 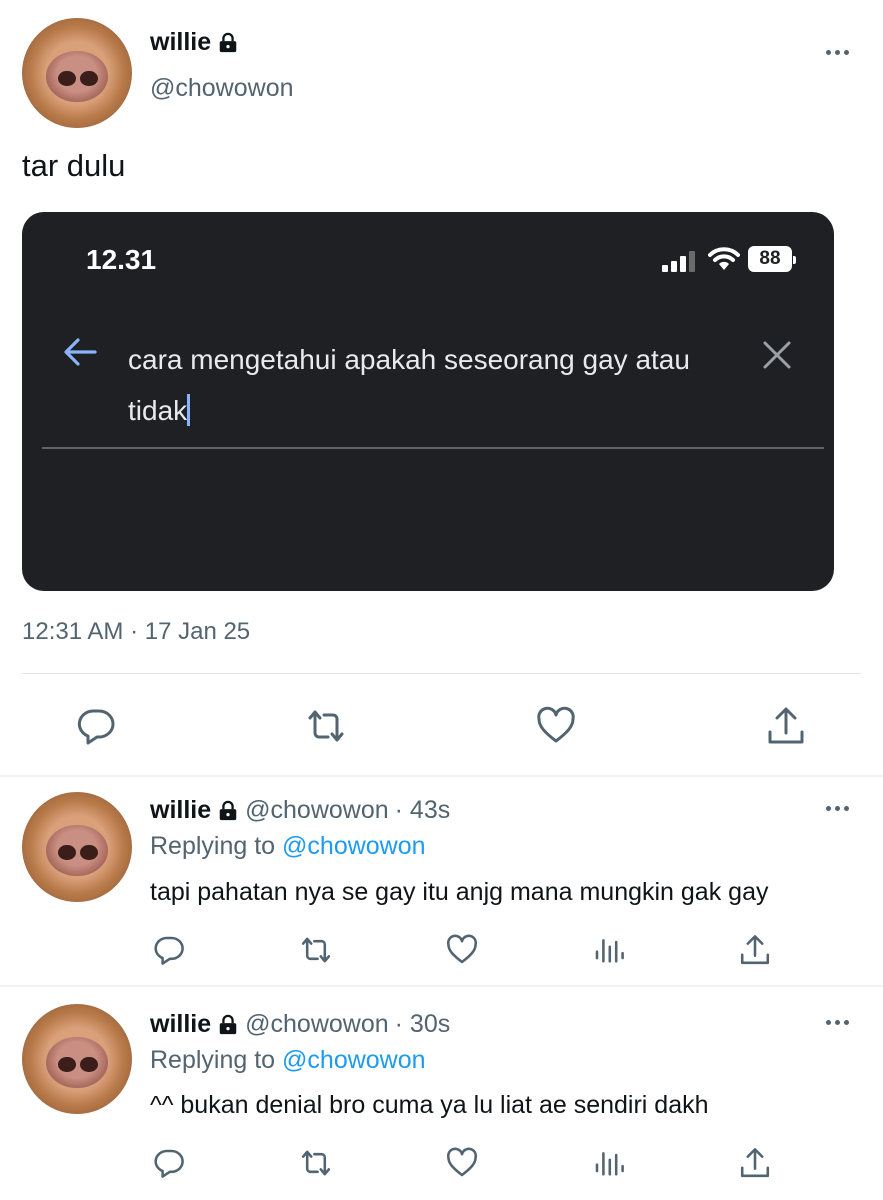 What do you see at coordinates (678, 261) in the screenshot?
I see `signal-icon` at bounding box center [678, 261].